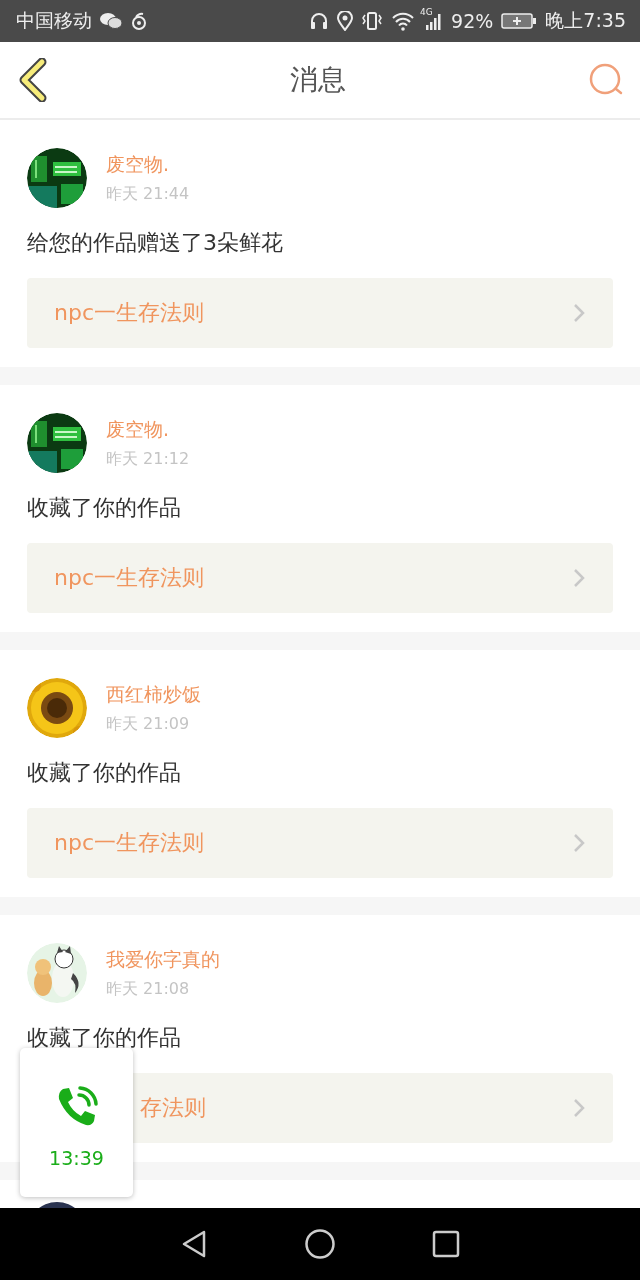 This screenshot has width=640, height=1280. What do you see at coordinates (372, 21) in the screenshot?
I see `vibrate-icon` at bounding box center [372, 21].